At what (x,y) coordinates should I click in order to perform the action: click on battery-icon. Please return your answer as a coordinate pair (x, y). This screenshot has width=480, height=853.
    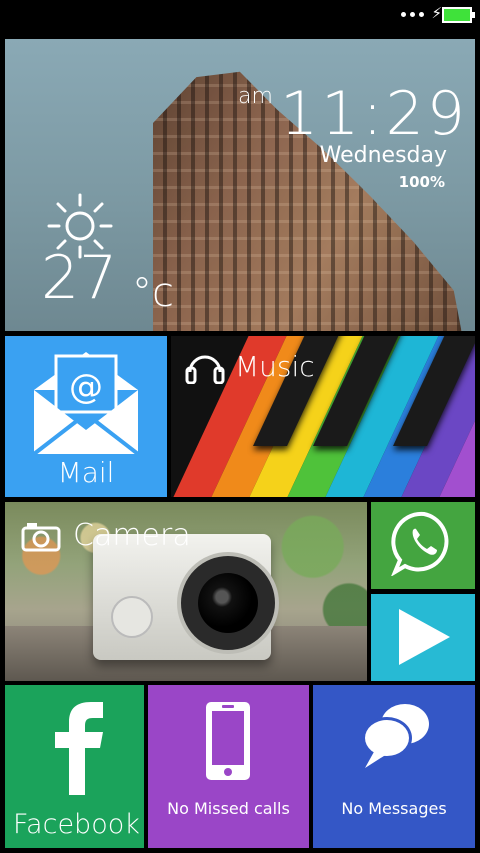
    Looking at the image, I should click on (458, 15).